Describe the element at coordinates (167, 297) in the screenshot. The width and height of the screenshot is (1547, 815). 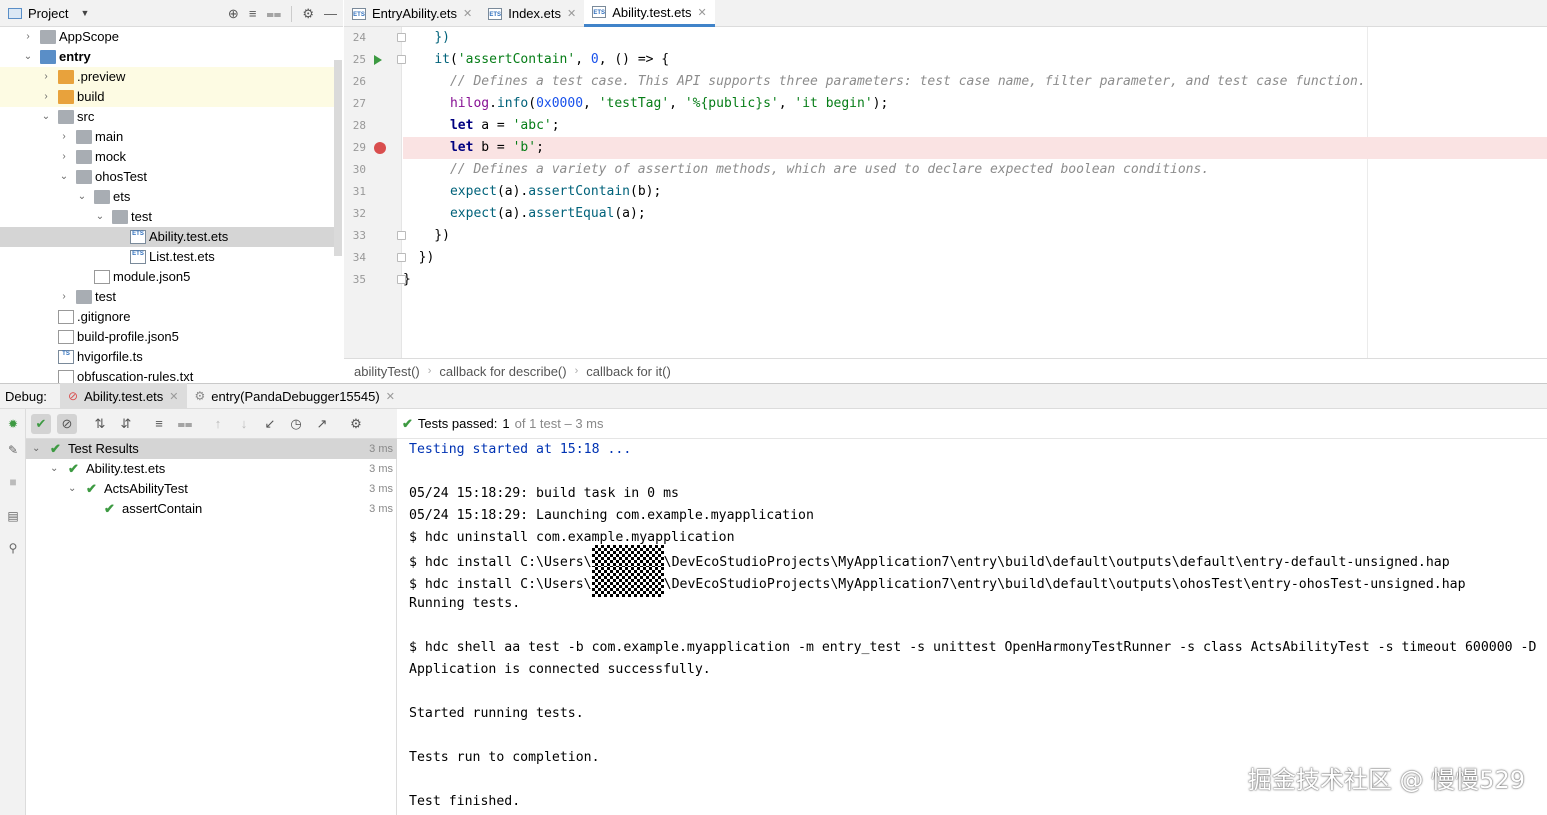
I see `tree-item: › test` at that location.